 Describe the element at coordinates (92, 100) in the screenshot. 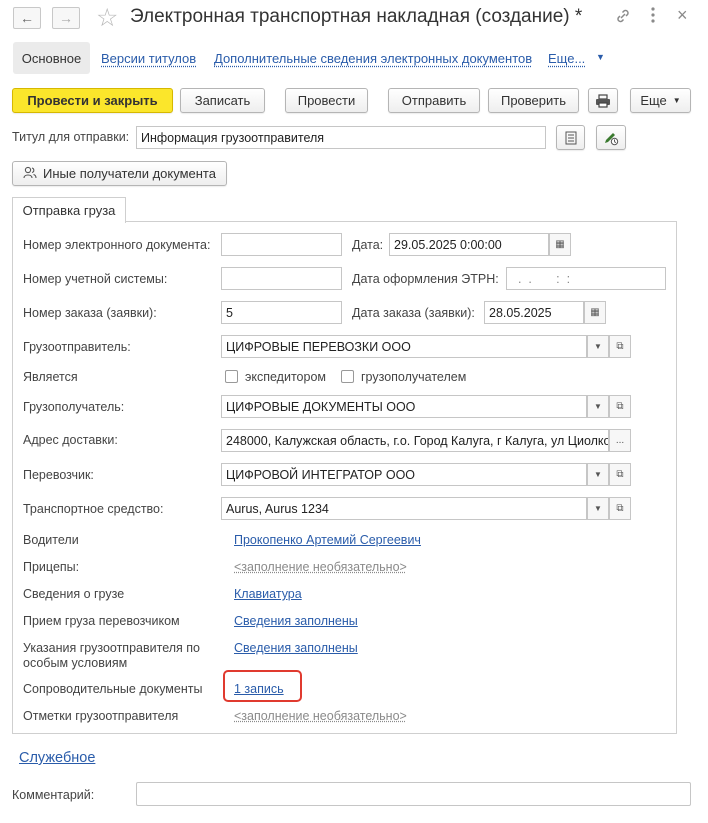

I see `post-and-close-button: Провести и закрыть` at that location.